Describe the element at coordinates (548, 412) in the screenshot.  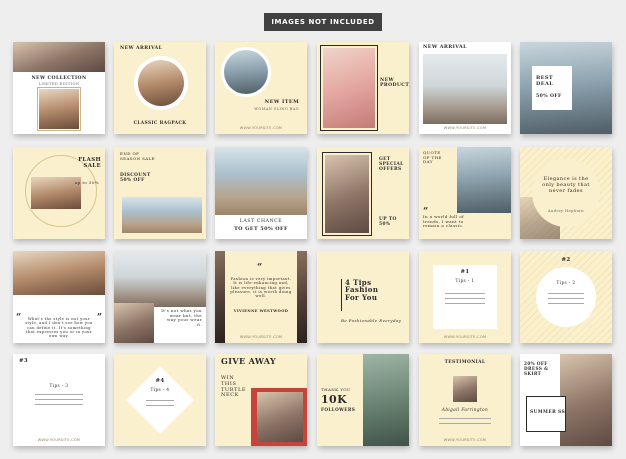
I see `post-subtitle: SUMMER SS` at that location.